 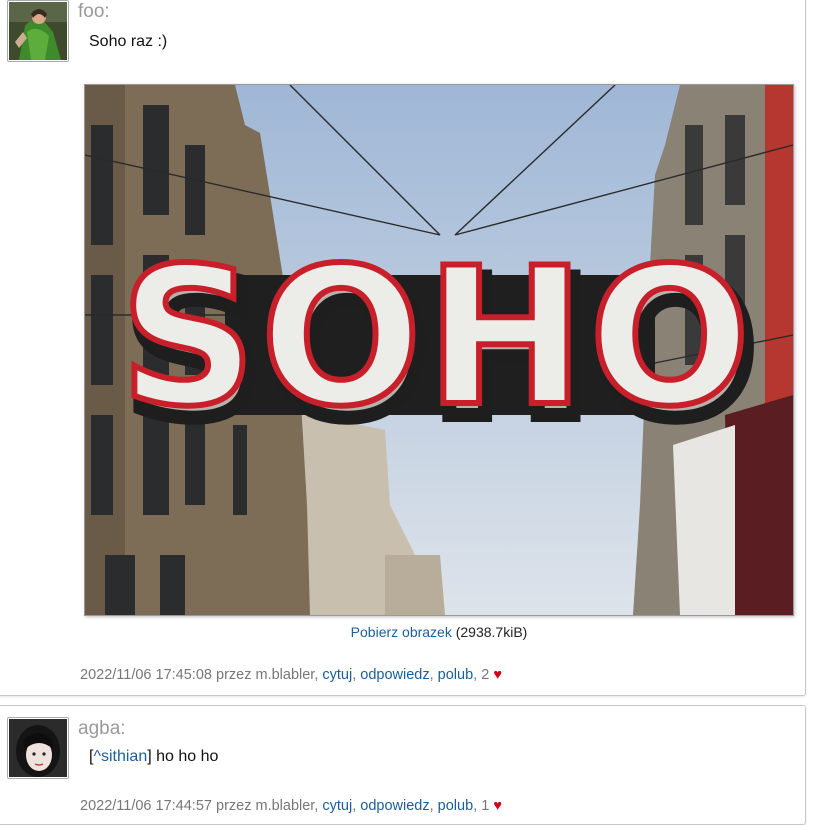 What do you see at coordinates (485, 806) in the screenshot?
I see `like-count: 1` at bounding box center [485, 806].